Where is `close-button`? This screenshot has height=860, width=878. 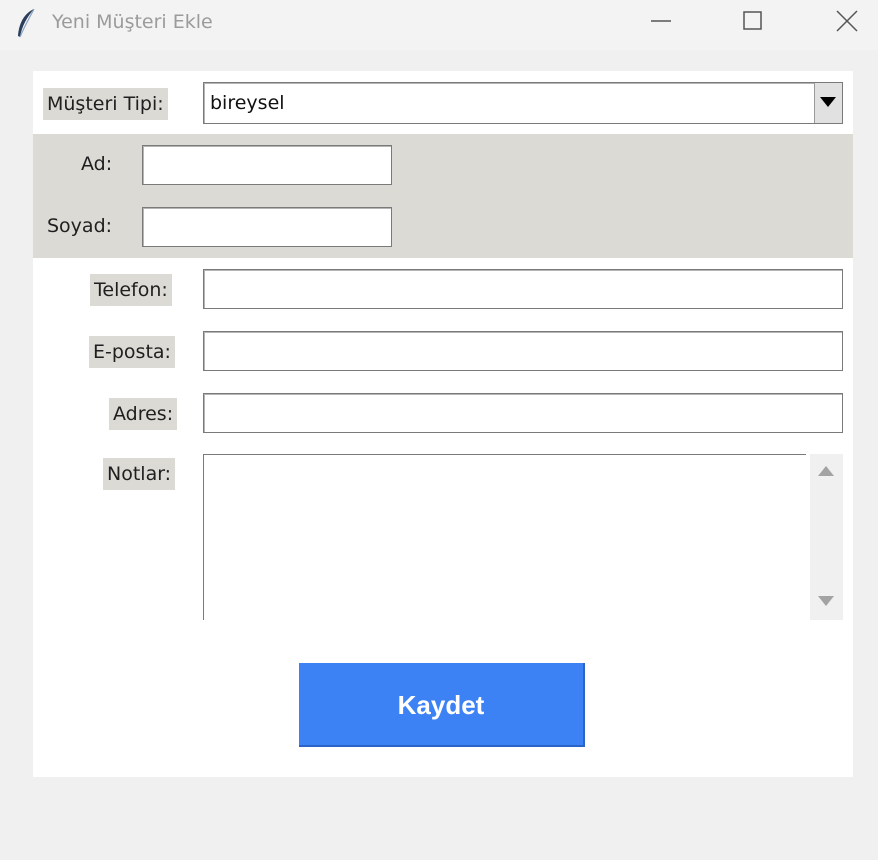 close-button is located at coordinates (845, 22).